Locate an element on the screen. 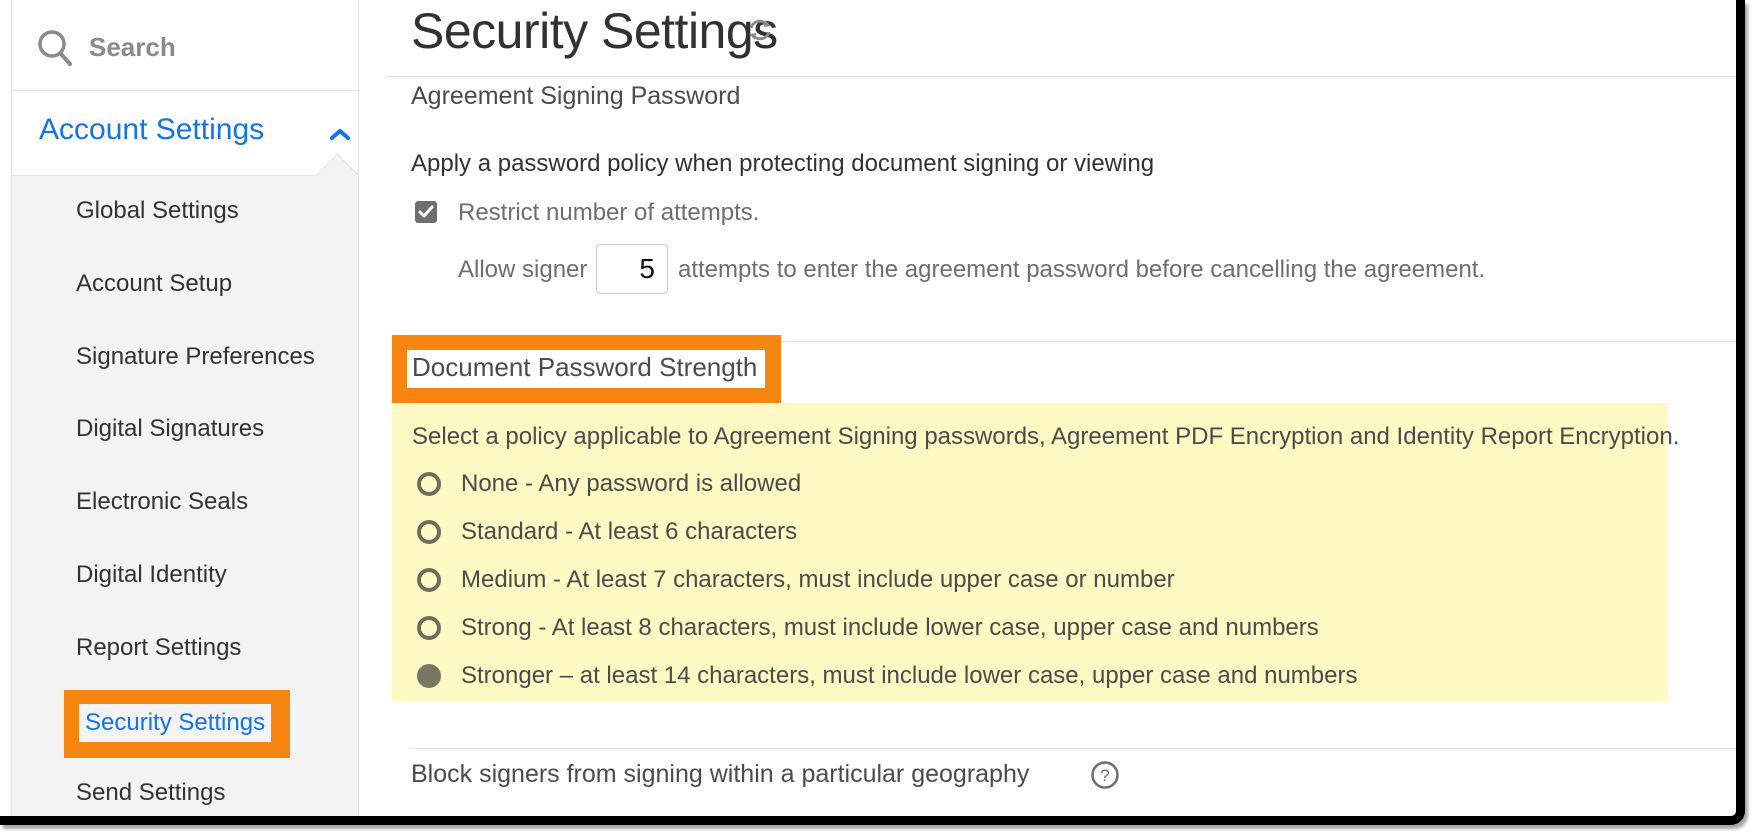 The image size is (1760, 837). radio-label: None - Any password is allowed is located at coordinates (631, 483).